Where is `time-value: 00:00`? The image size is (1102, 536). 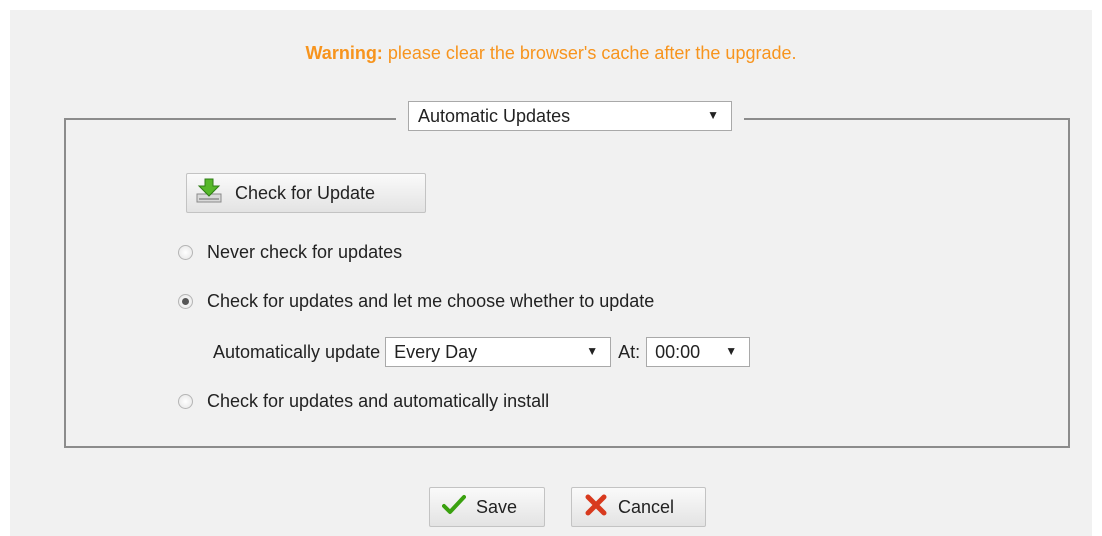
time-value: 00:00 is located at coordinates (678, 352).